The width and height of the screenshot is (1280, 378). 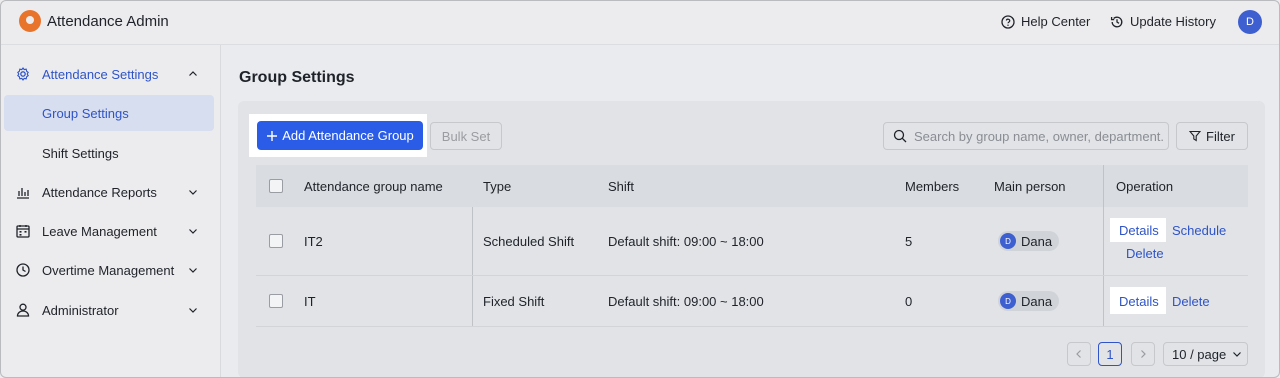 I want to click on sidebar-item-leave-management: Leave Management, so click(x=110, y=231).